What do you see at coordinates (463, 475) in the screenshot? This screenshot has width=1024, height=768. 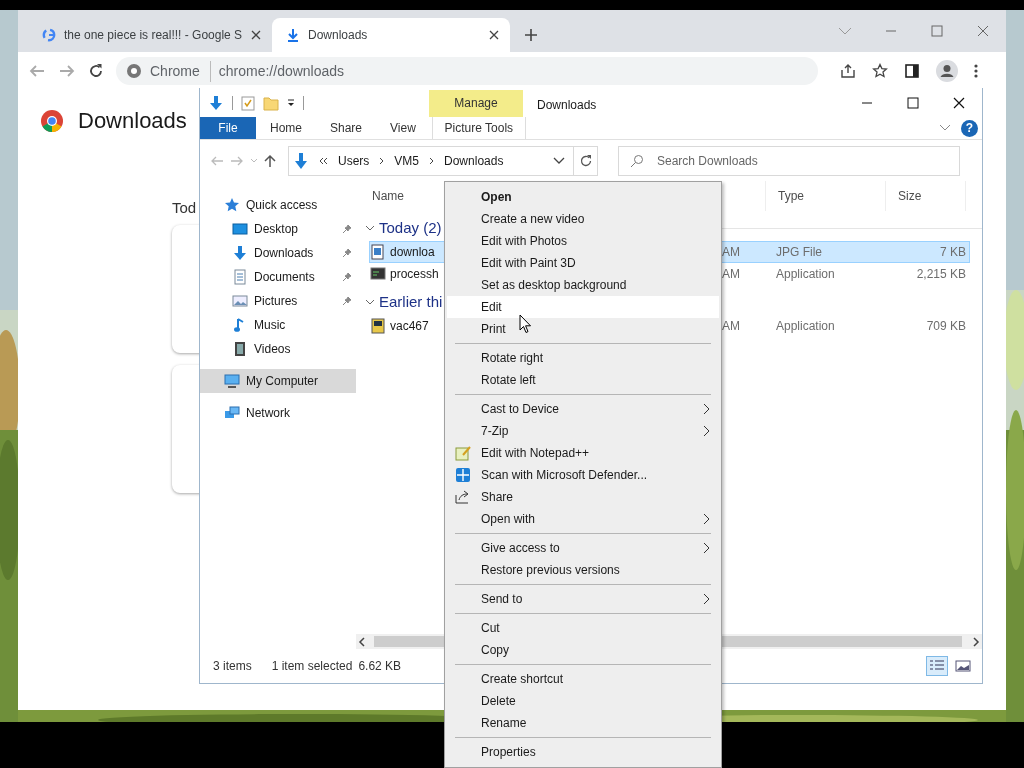 I see `shield-icon` at bounding box center [463, 475].